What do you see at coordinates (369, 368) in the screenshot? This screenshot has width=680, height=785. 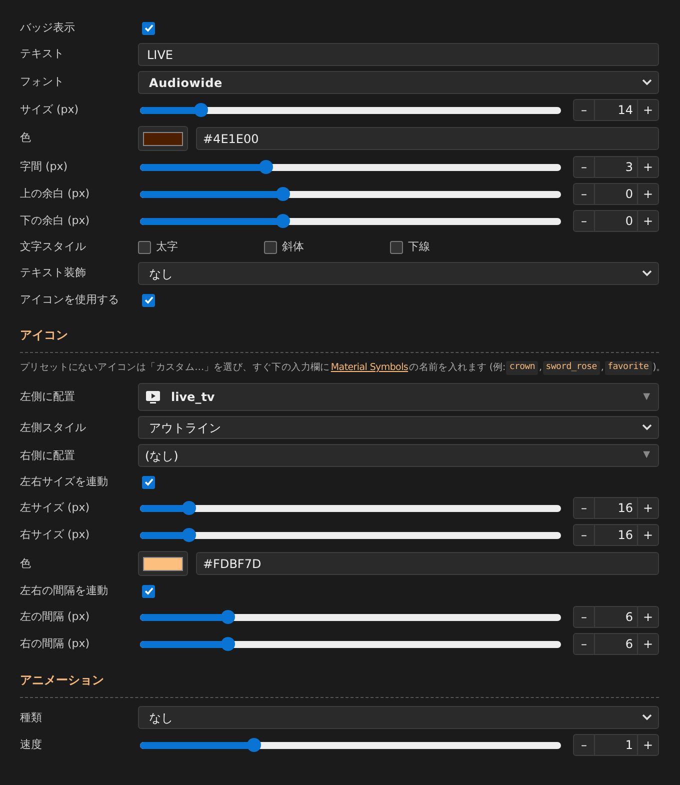 I see `material-symbols-link: Material Symbols` at bounding box center [369, 368].